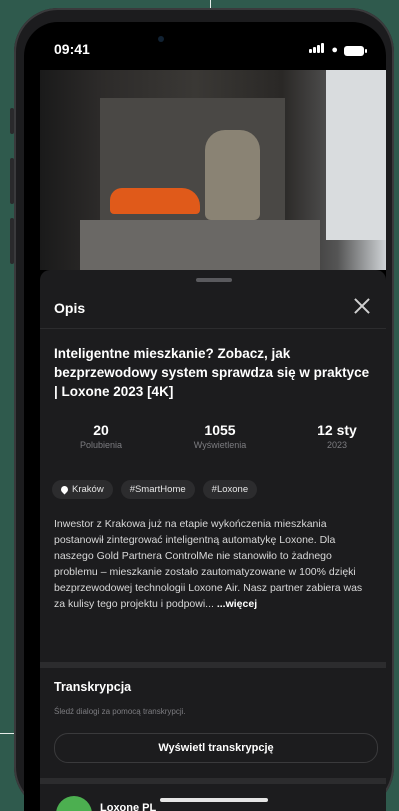 Image resolution: width=399 pixels, height=811 pixels. Describe the element at coordinates (362, 306) in the screenshot. I see `close-icon` at that location.